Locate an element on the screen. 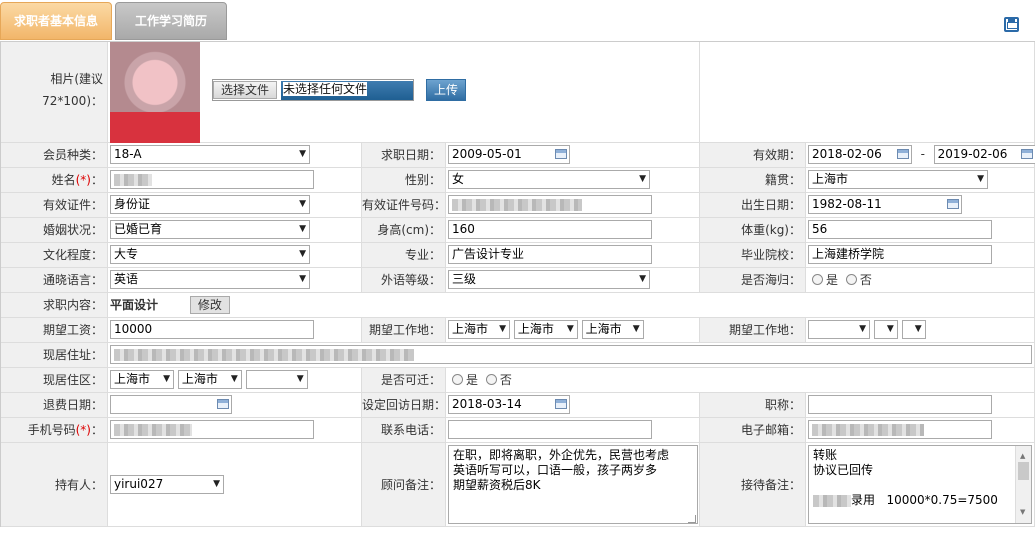 The width and height of the screenshot is (1035, 538). weight-label: 体重(kg)： is located at coordinates (753, 230).